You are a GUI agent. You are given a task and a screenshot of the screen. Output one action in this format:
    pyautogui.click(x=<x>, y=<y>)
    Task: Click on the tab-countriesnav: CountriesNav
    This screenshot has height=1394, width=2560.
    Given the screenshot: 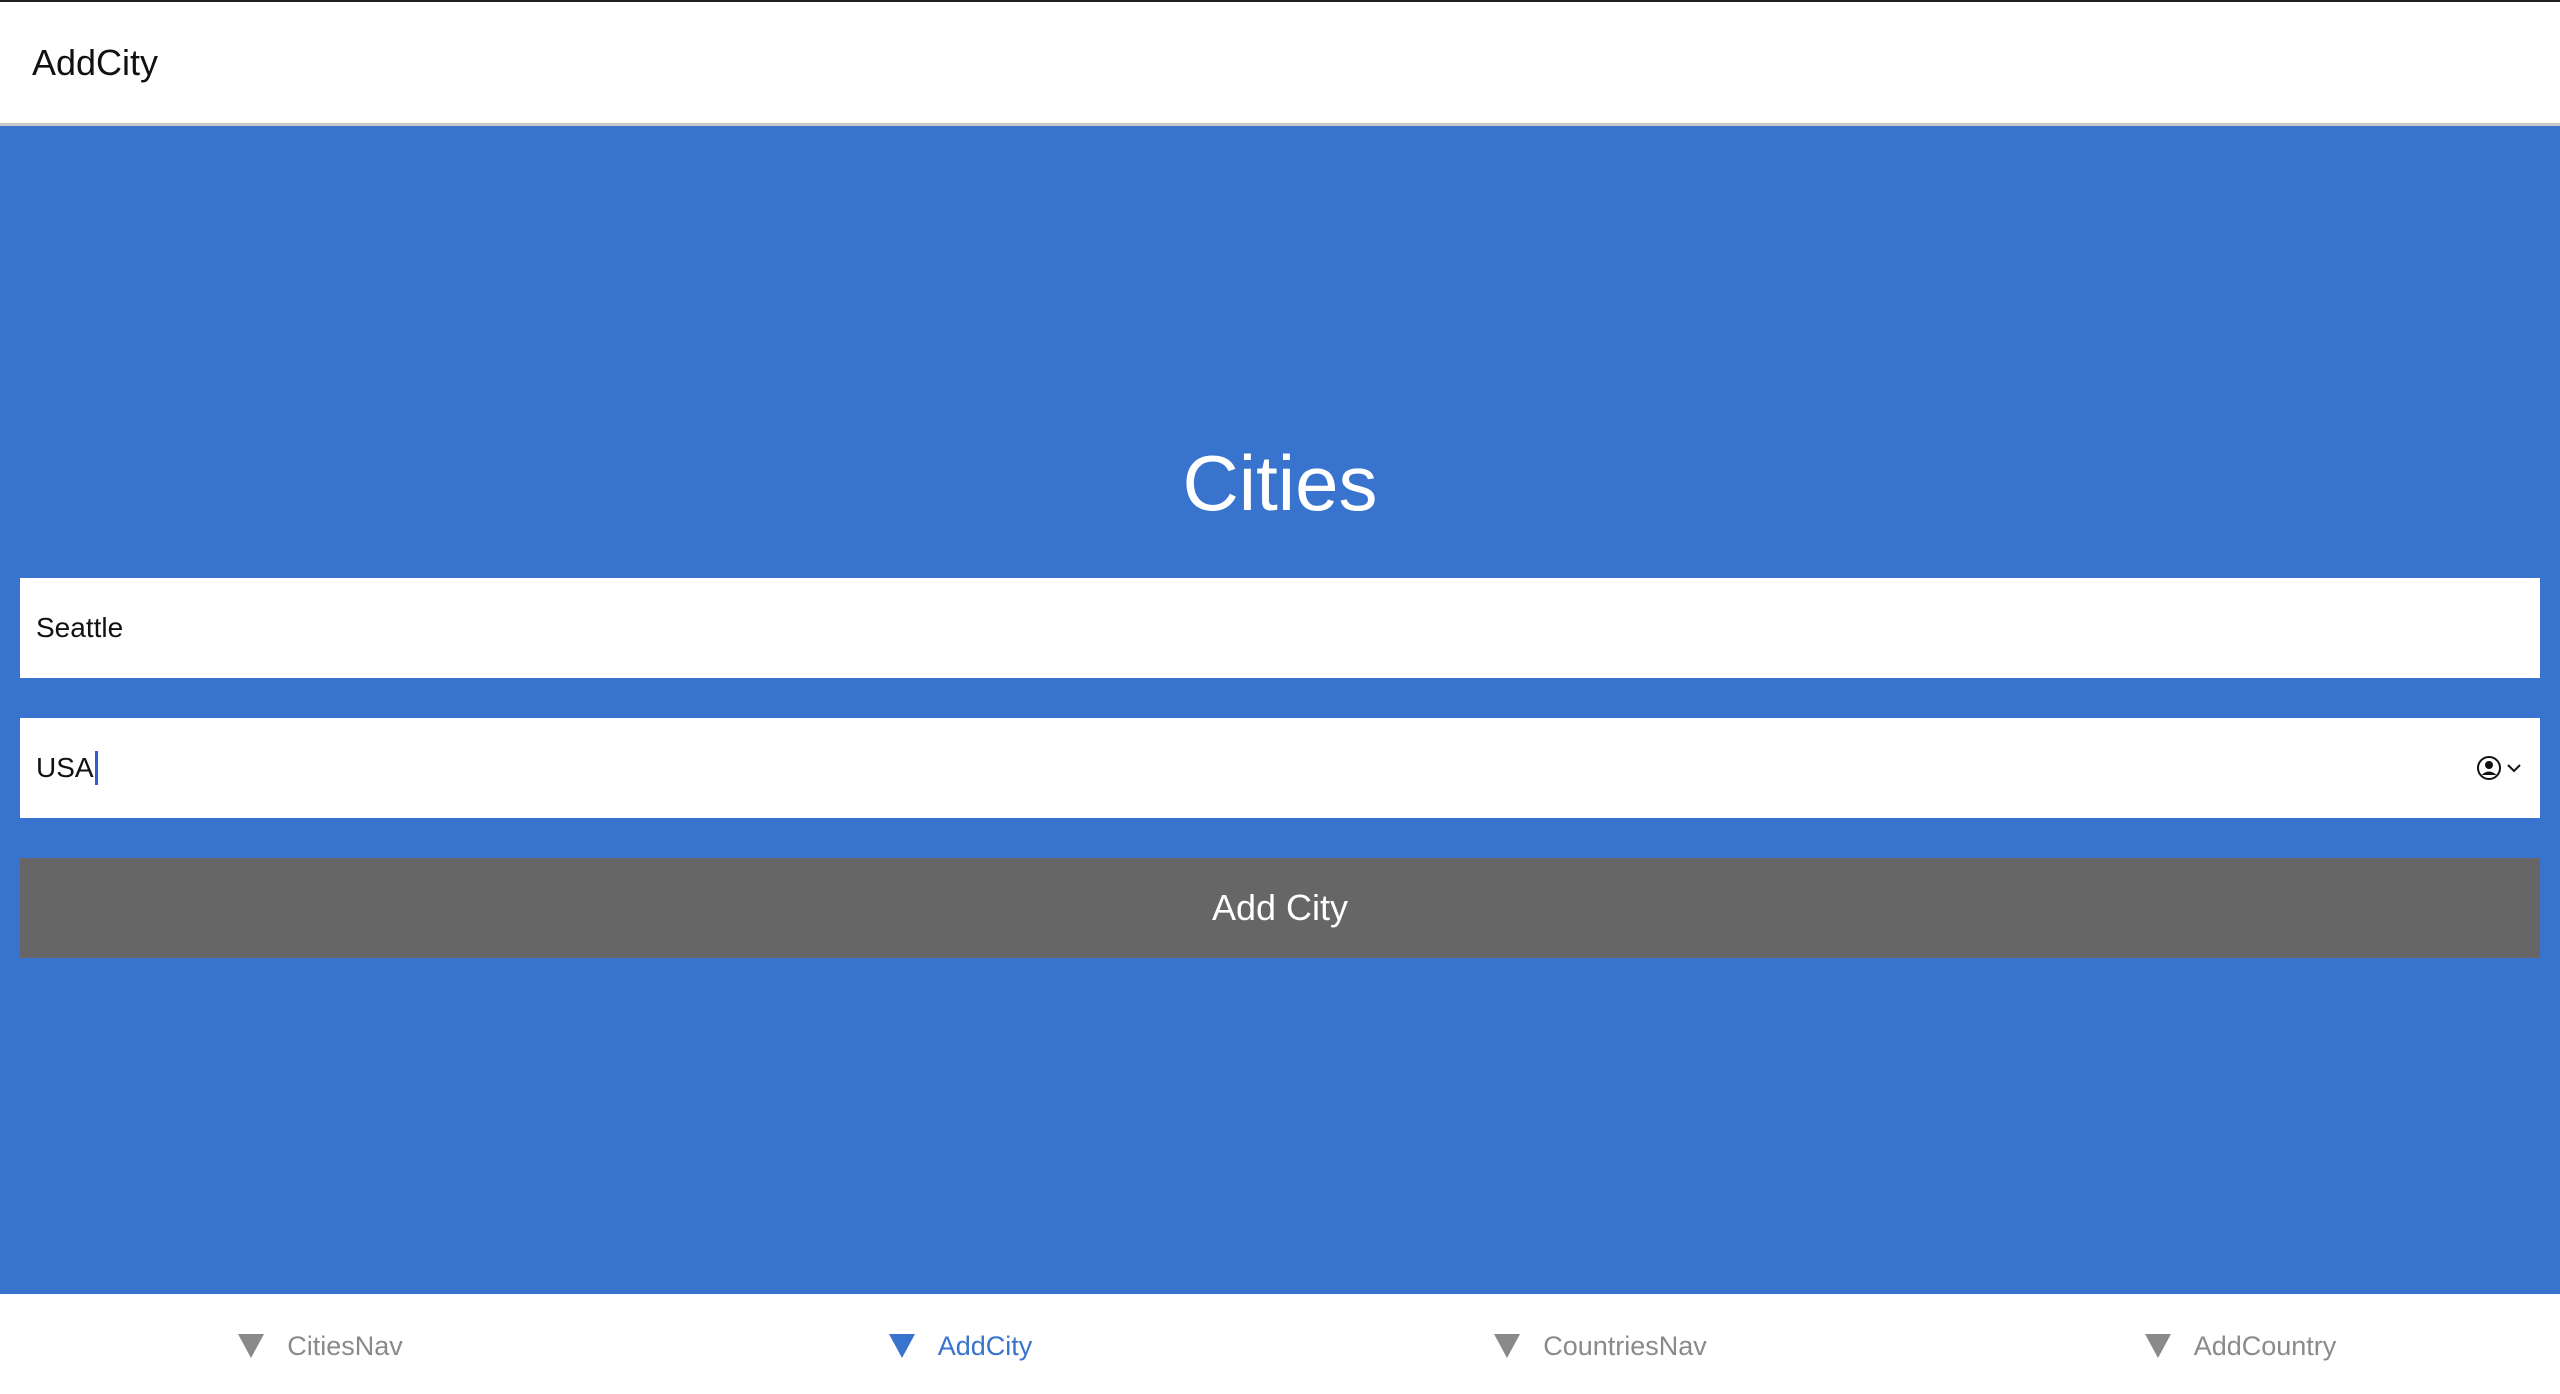 What is the action you would take?
    pyautogui.click(x=1600, y=1344)
    